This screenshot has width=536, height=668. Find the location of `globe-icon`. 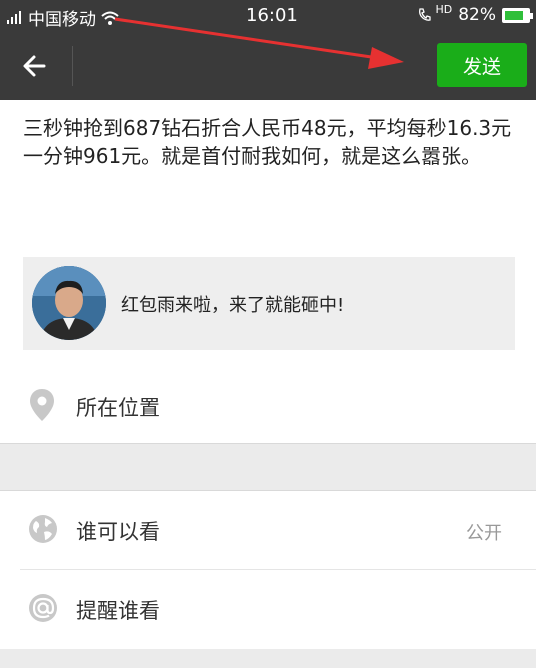

globe-icon is located at coordinates (43, 529).